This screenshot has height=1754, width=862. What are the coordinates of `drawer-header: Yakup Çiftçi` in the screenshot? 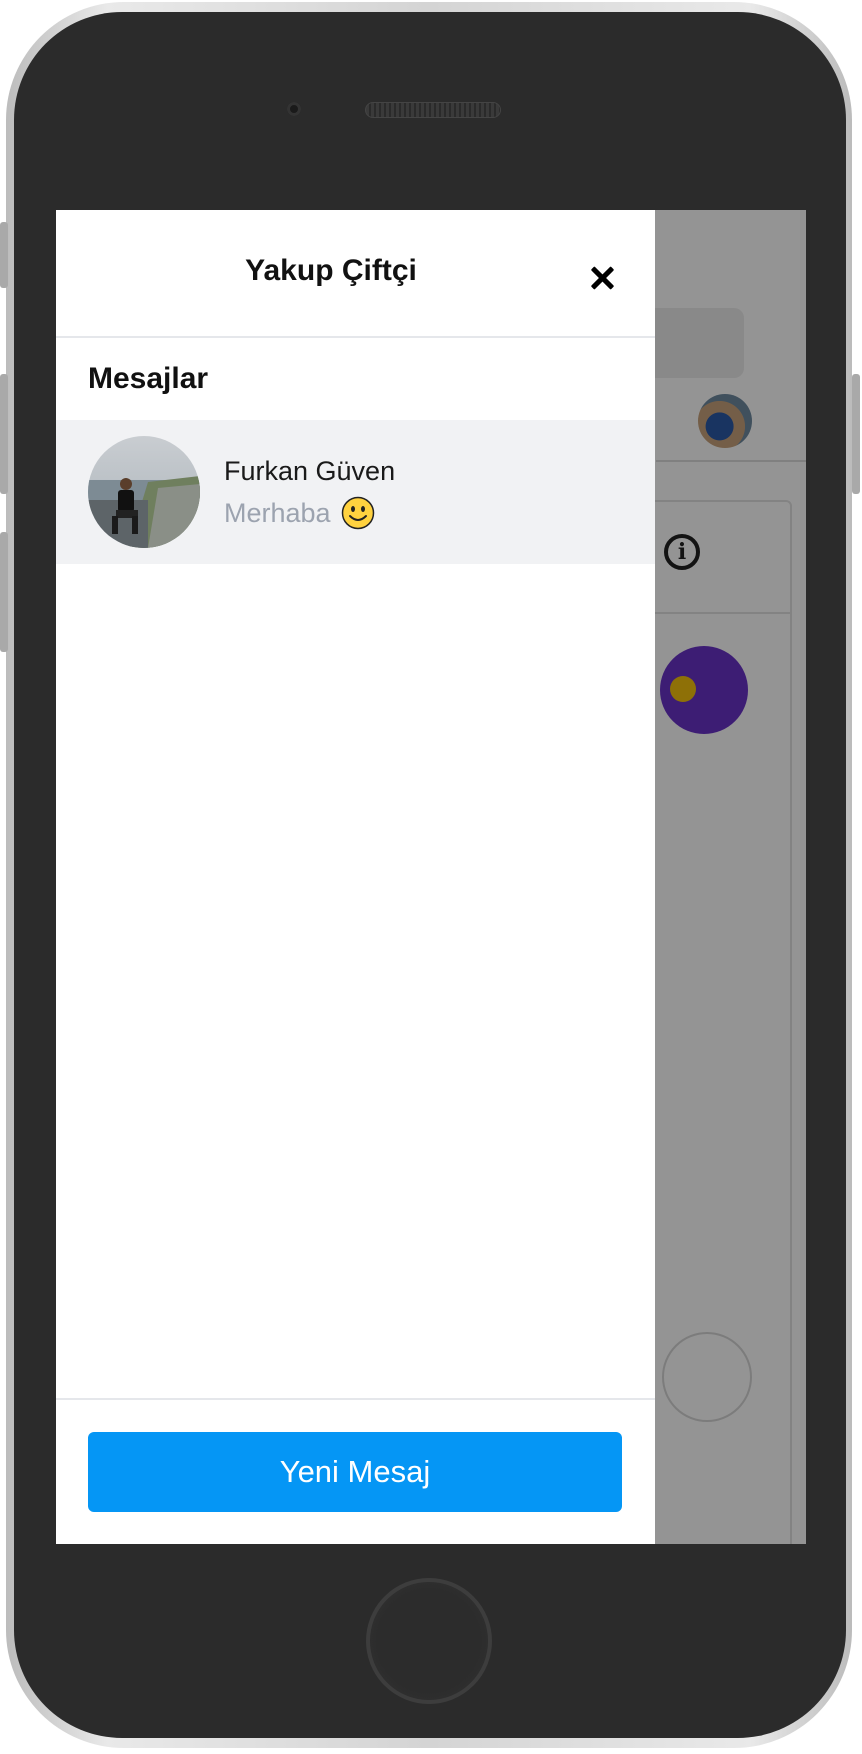 It's located at (355, 274).